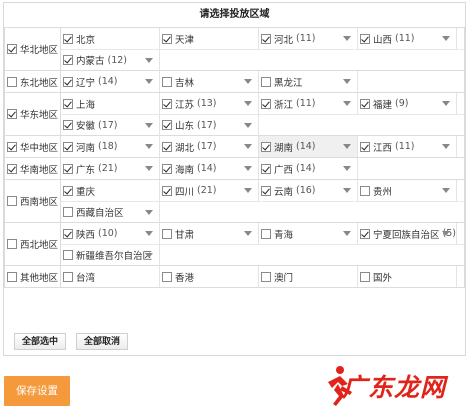 The height and width of the screenshot is (410, 469). Describe the element at coordinates (308, 146) in the screenshot. I see `province-item: 湖南 (14)` at that location.